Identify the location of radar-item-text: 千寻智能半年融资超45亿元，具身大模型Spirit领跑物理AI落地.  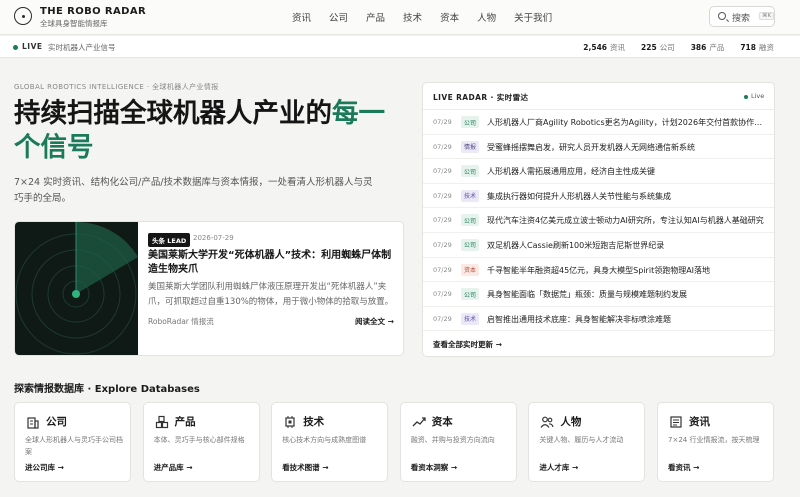
(599, 270).